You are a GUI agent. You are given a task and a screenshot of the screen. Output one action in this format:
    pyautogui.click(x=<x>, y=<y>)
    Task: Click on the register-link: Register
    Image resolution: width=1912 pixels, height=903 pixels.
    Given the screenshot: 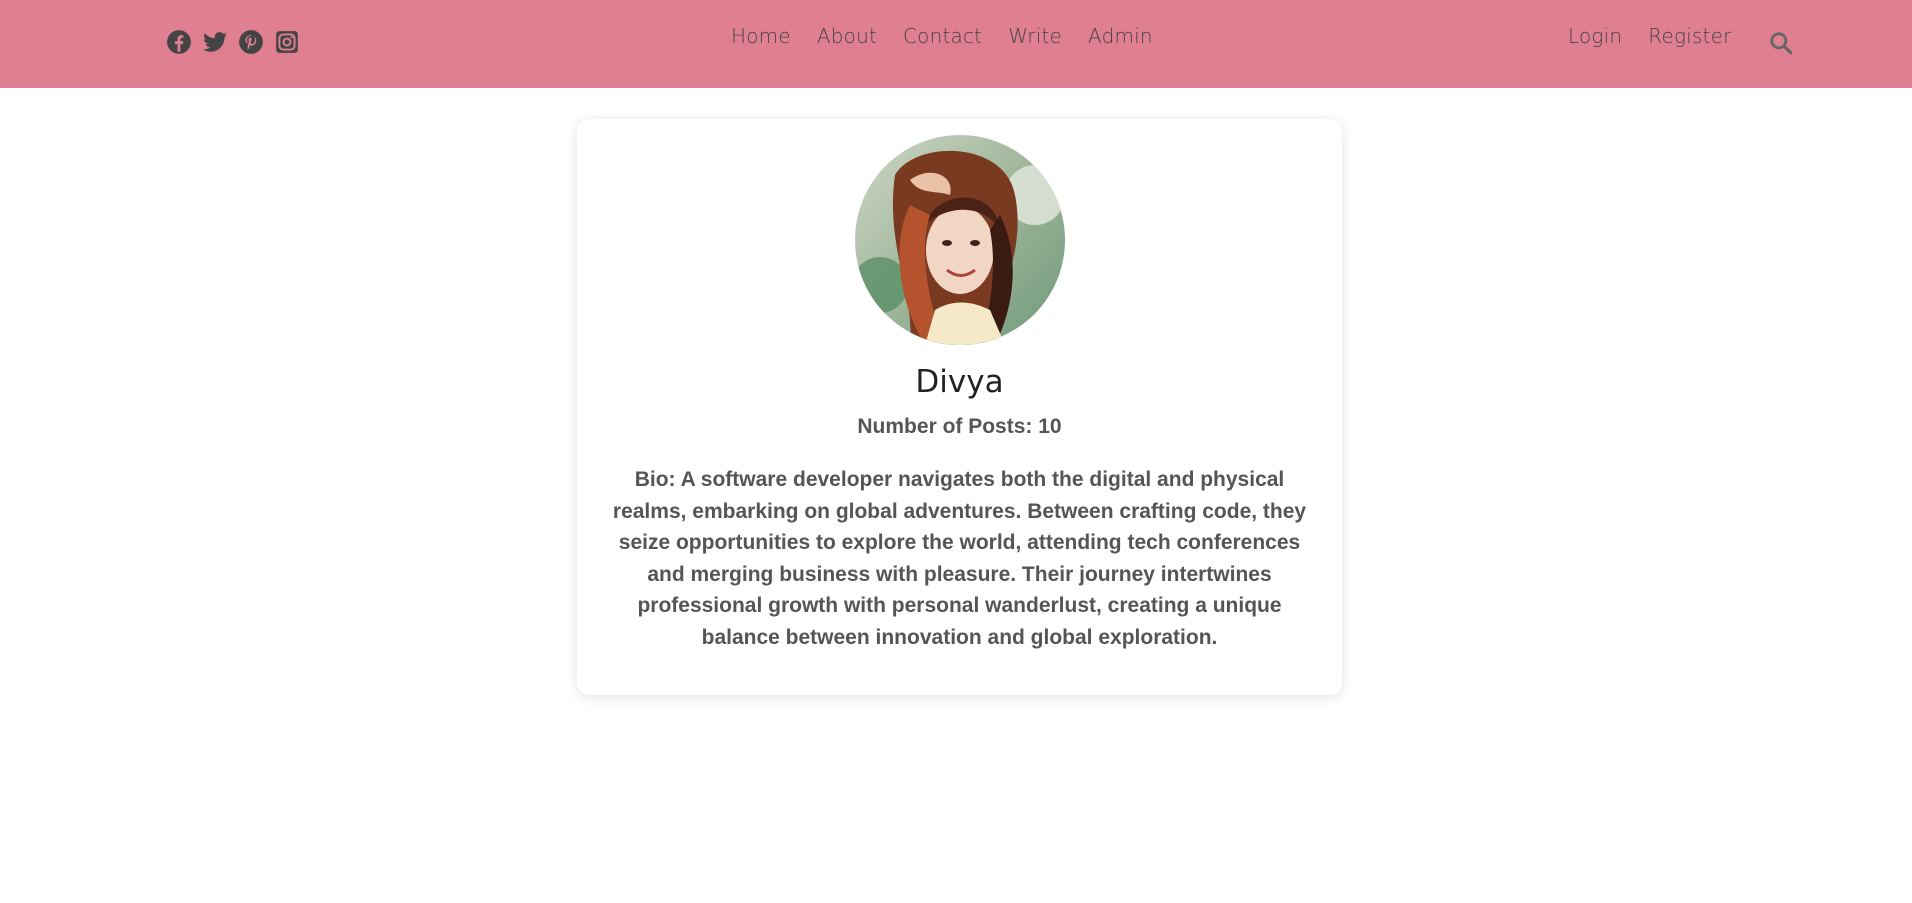 What is the action you would take?
    pyautogui.click(x=1689, y=36)
    